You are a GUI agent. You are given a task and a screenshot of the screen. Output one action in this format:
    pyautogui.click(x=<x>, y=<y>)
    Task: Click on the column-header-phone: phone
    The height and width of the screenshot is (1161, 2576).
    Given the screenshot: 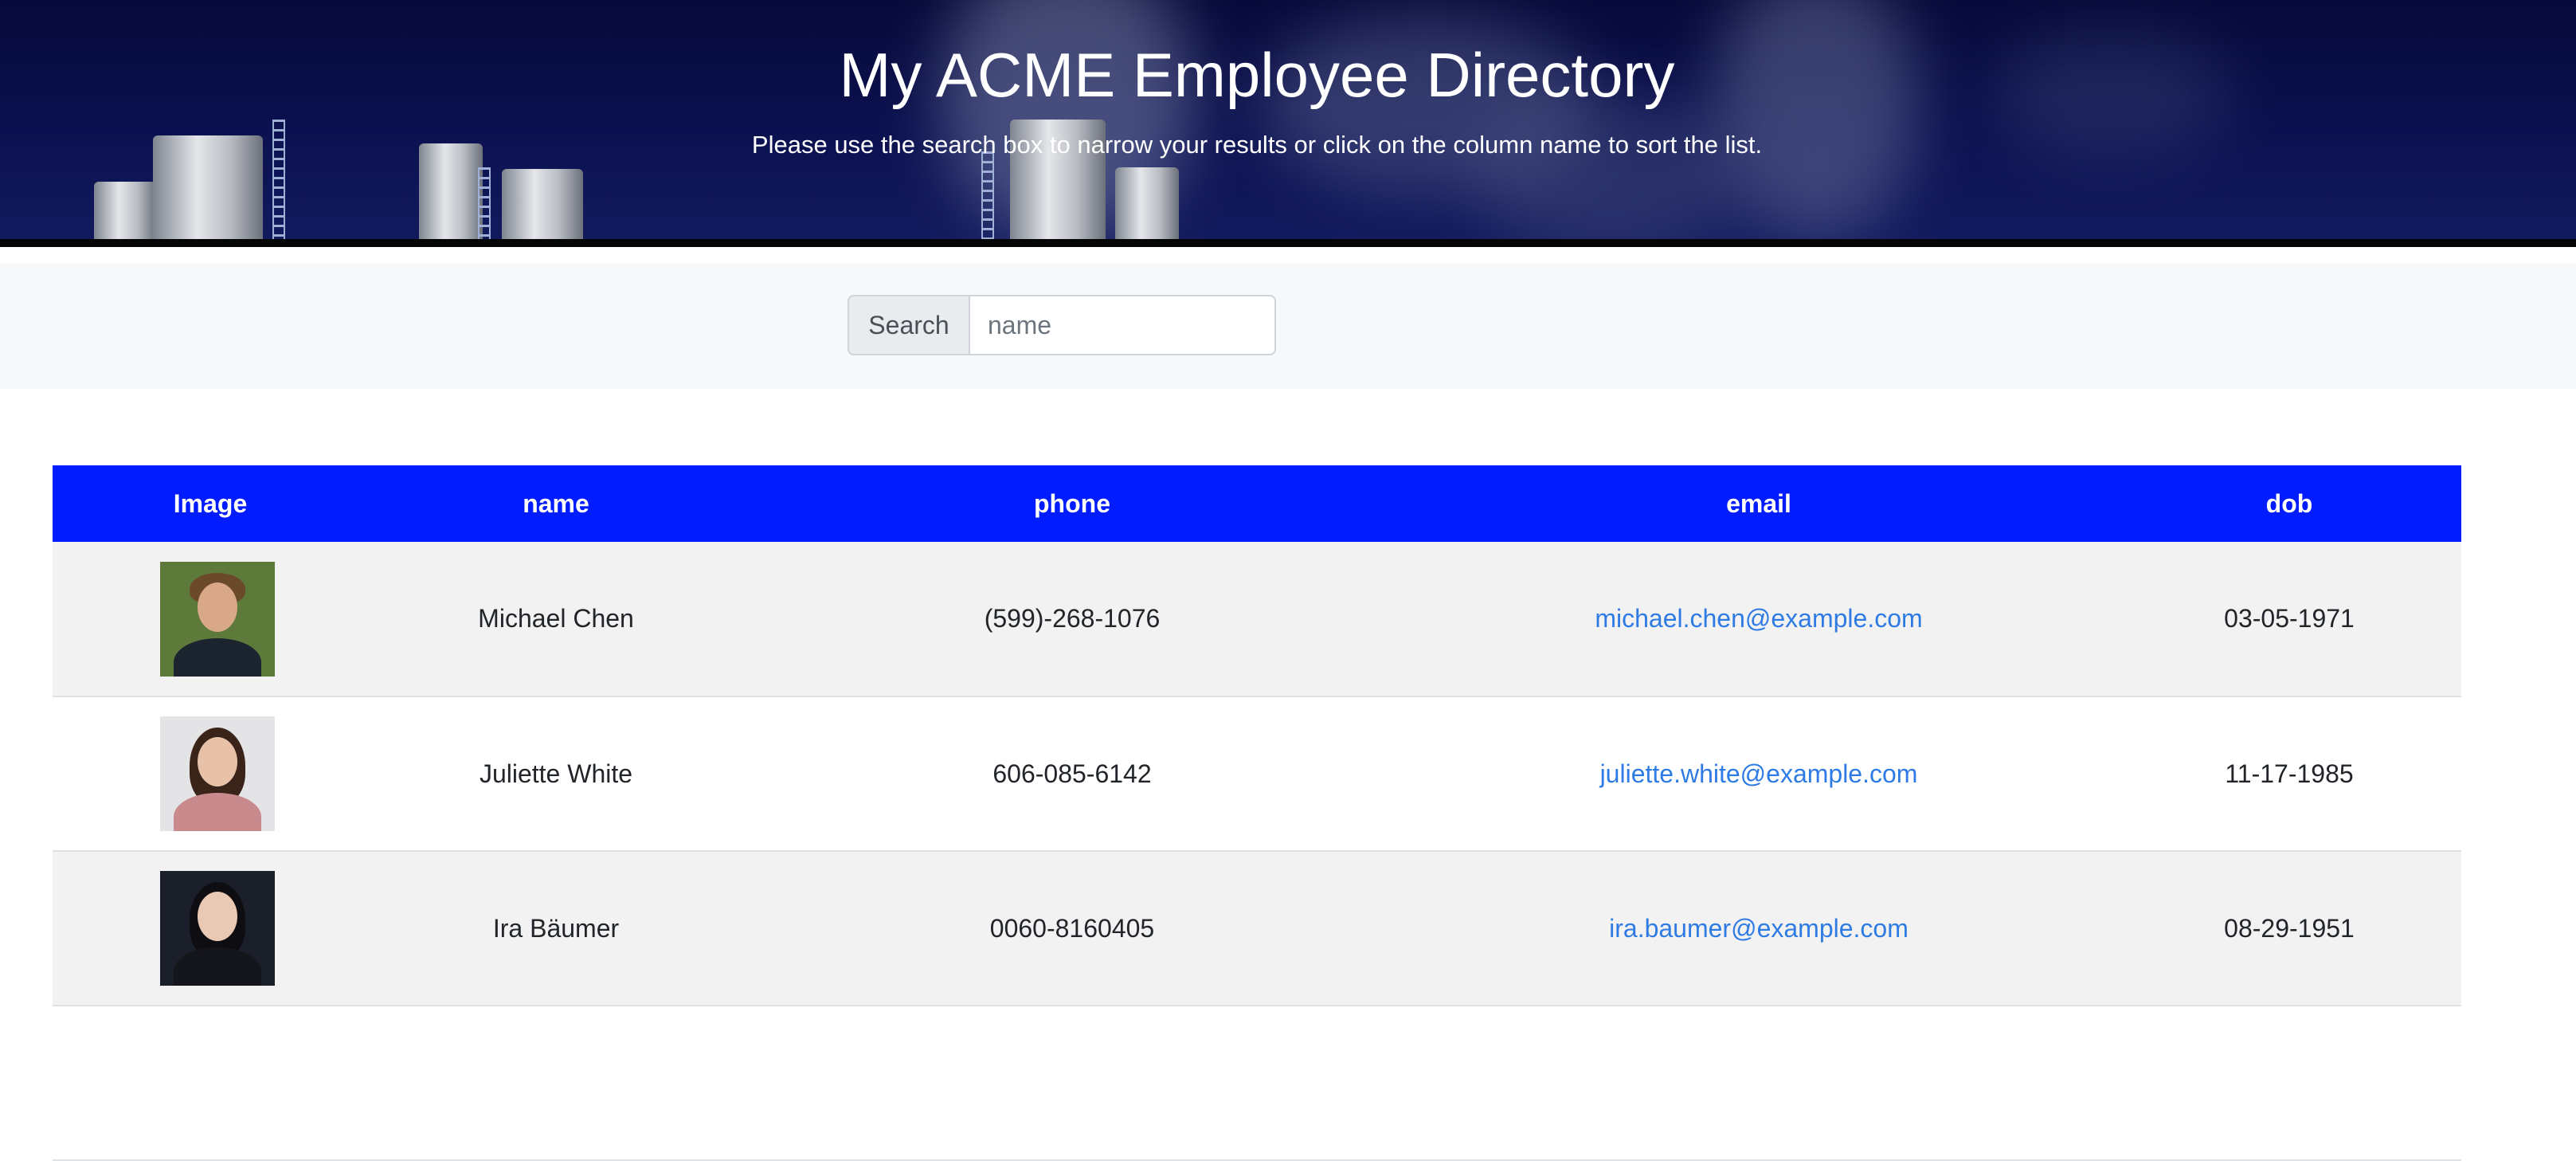 What is the action you would take?
    pyautogui.click(x=1072, y=503)
    